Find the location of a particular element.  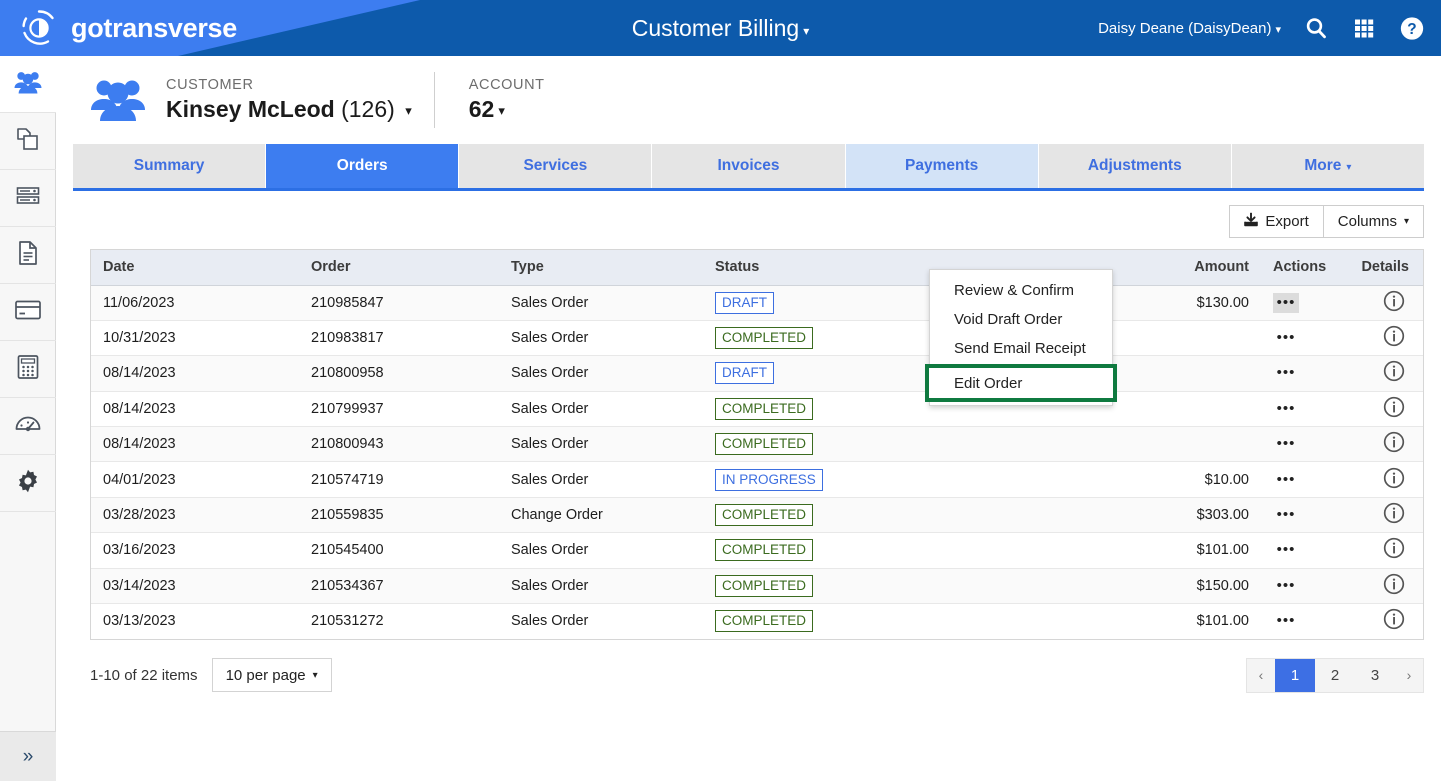

rail-item-plans is located at coordinates (28, 198).